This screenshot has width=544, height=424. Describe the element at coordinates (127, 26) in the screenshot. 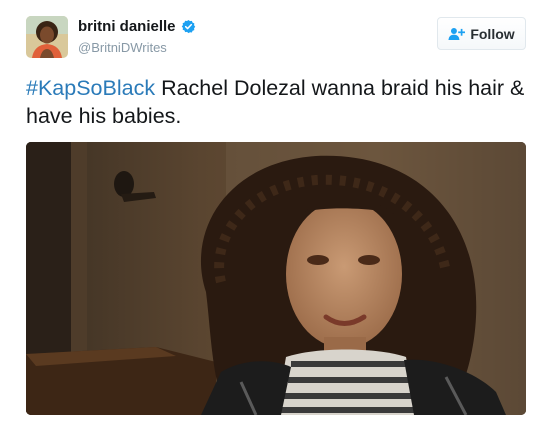

I see `display-name: britni danielle` at that location.